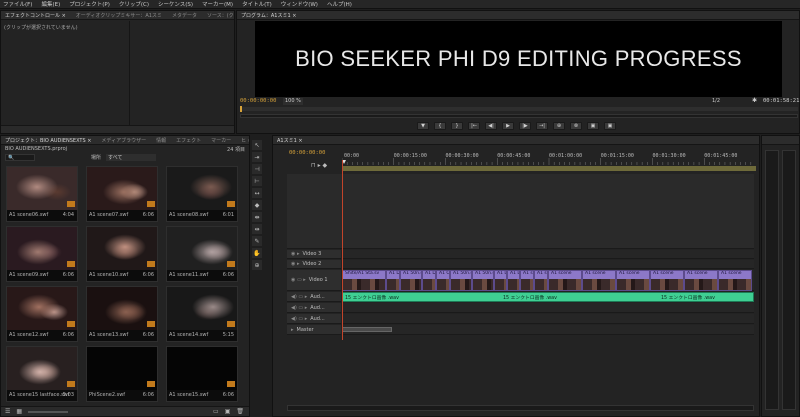  Describe the element at coordinates (241, 109) in the screenshot. I see `playhead` at that location.